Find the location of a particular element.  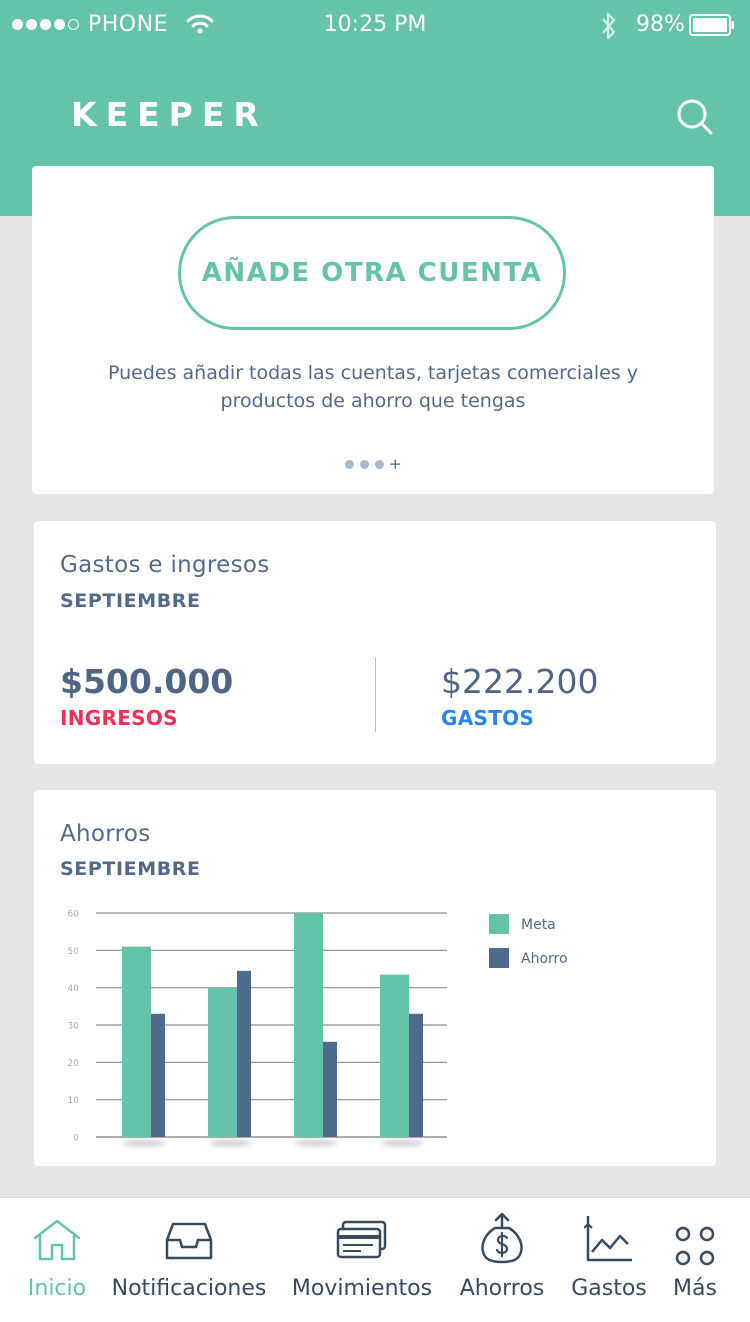

tab-ahorros: Ahorros is located at coordinates (502, 1260).